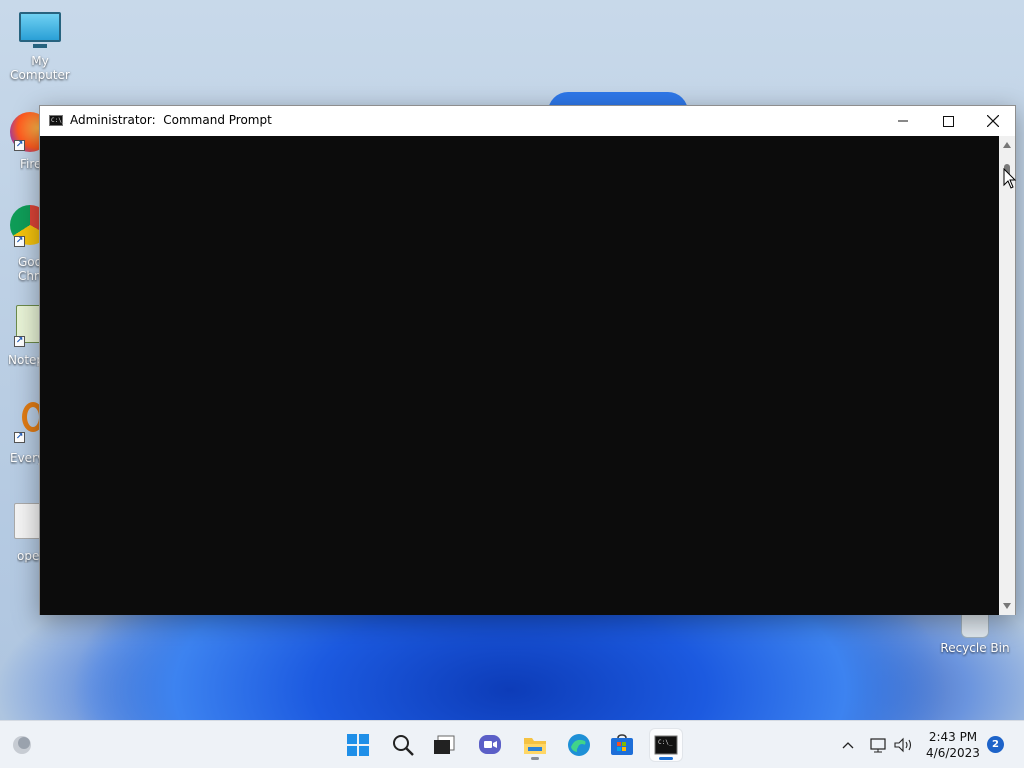 The height and width of the screenshot is (768, 1024). I want to click on notification-badge: 2, so click(995, 744).